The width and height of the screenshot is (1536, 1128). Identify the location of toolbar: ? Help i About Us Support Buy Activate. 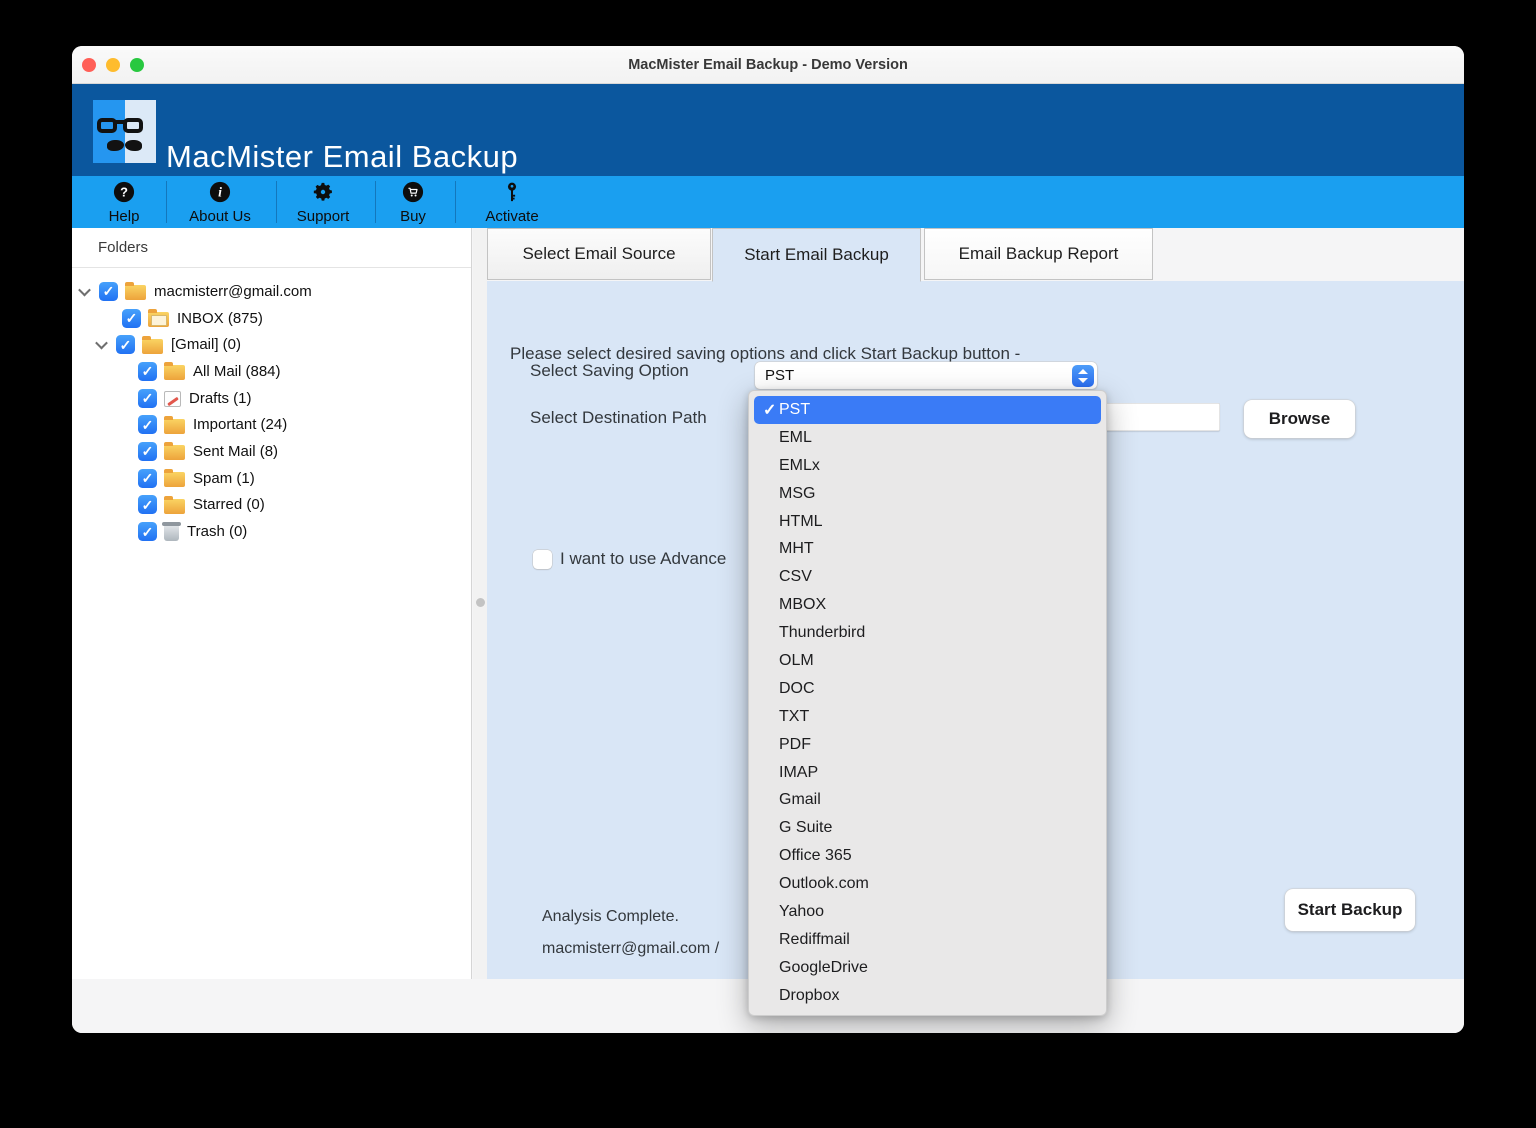
(768, 202).